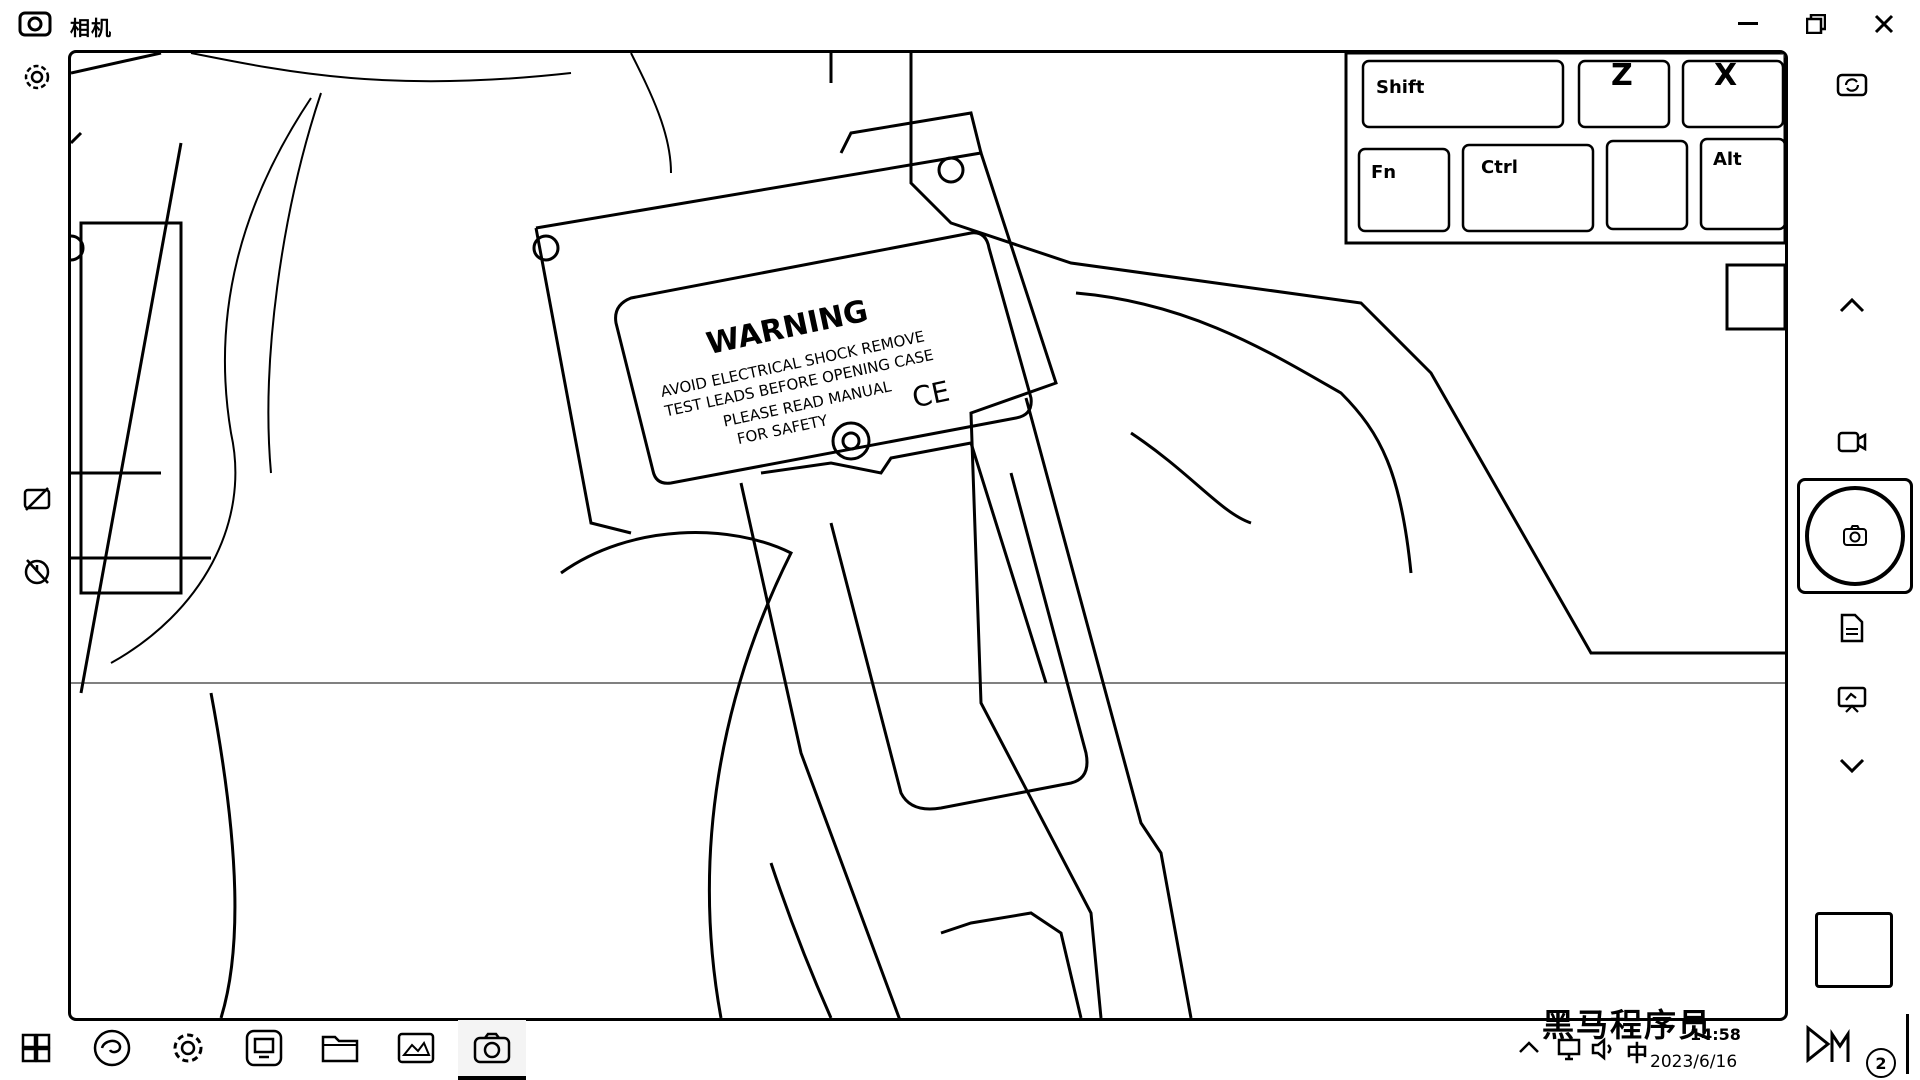 The height and width of the screenshot is (1080, 1920). I want to click on key-fn-label: Fn, so click(1383, 172).